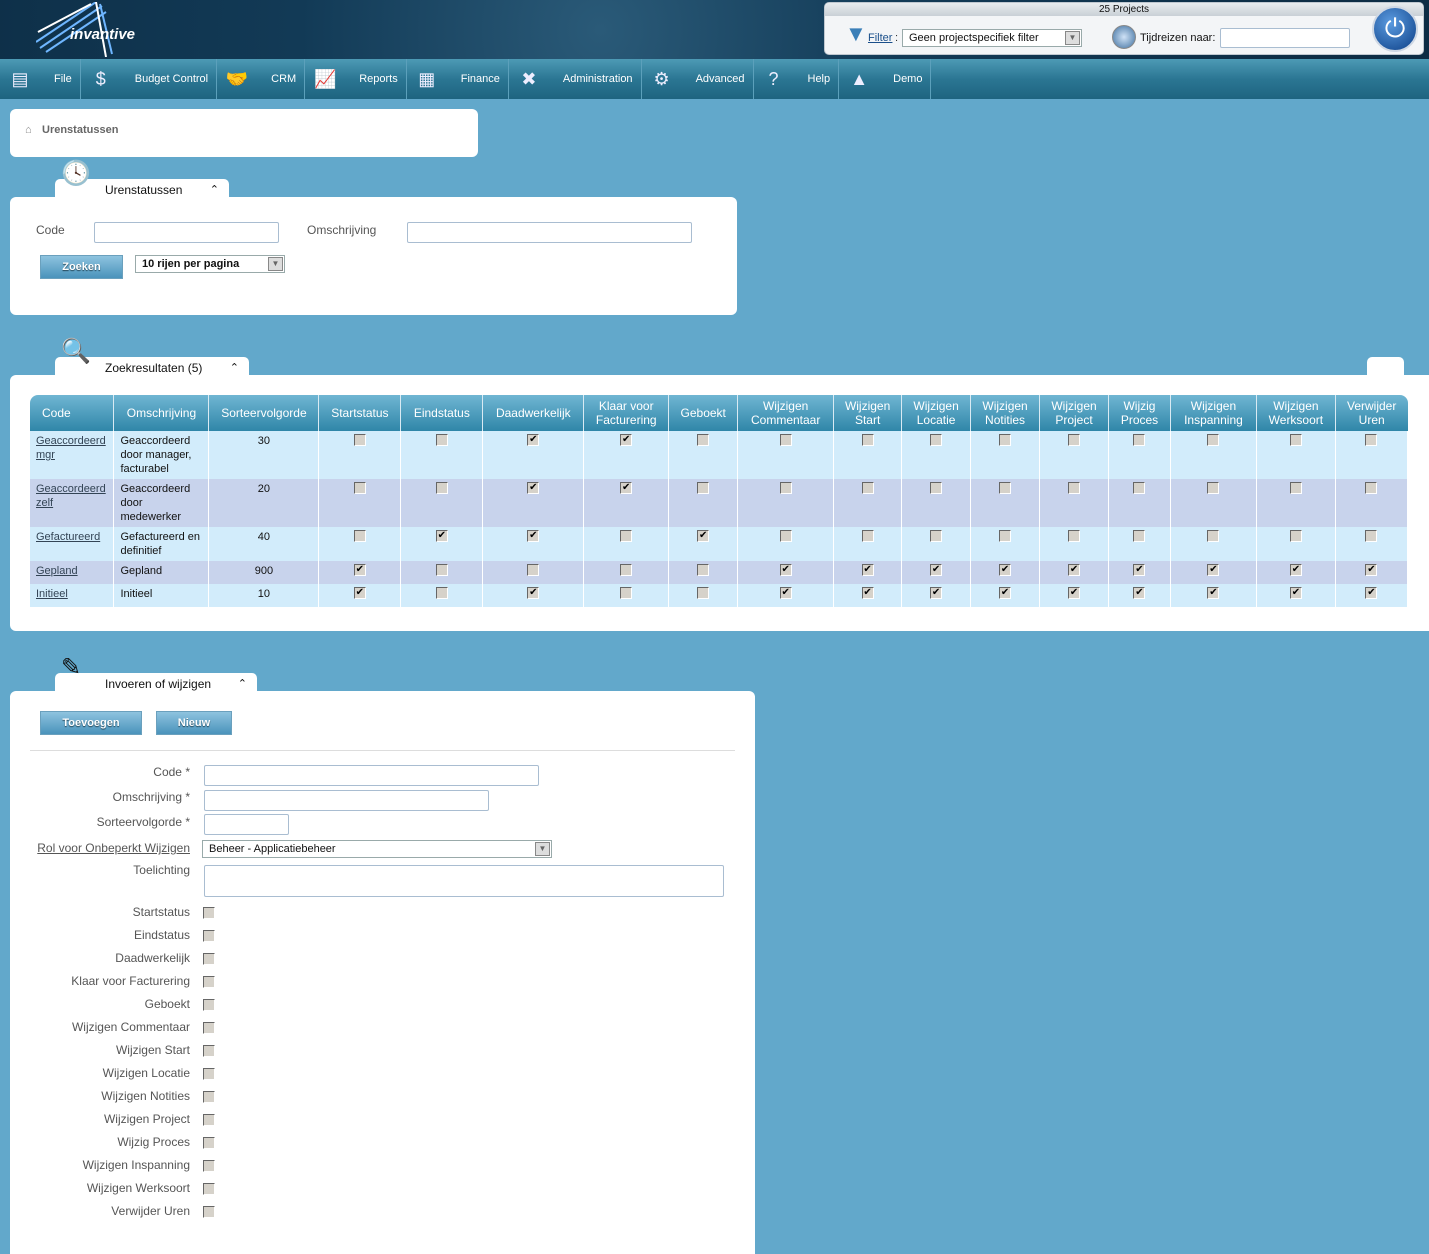 Image resolution: width=1429 pixels, height=1254 pixels. What do you see at coordinates (464, 881) in the screenshot?
I see `toelichting-textarea` at bounding box center [464, 881].